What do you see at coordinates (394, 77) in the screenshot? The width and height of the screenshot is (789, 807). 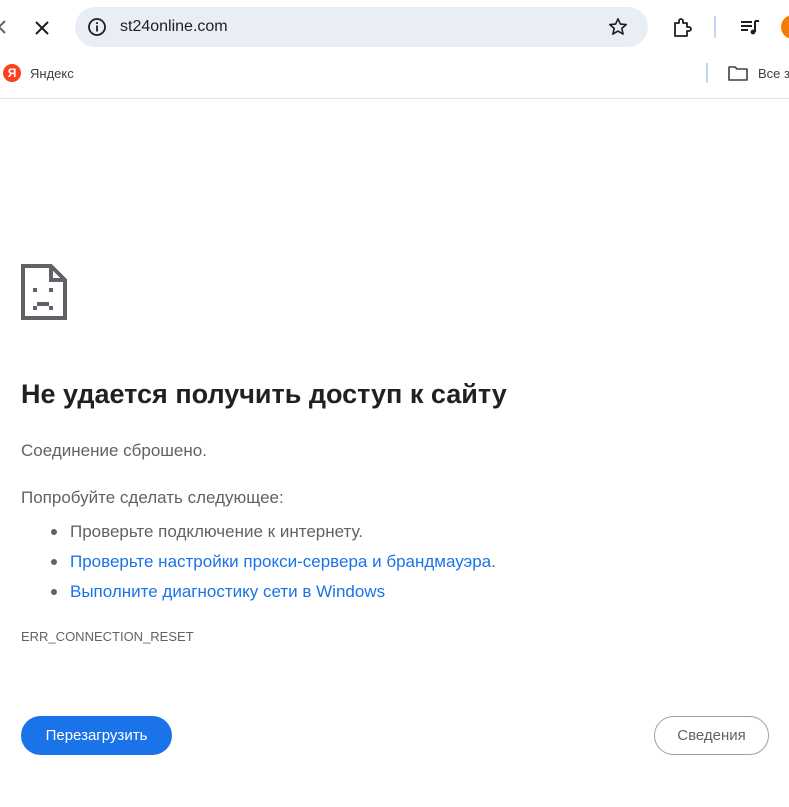 I see `bookmarks-bar: Я Яндекс Все з` at bounding box center [394, 77].